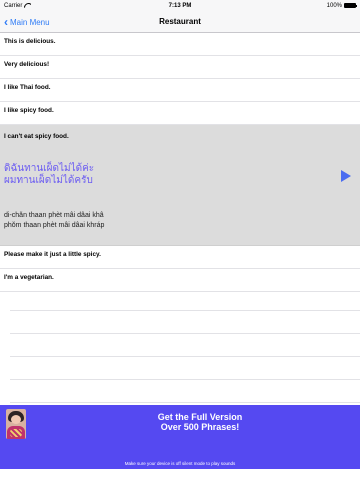 Image resolution: width=360 pixels, height=480 pixels. I want to click on banner-line-1: Get the Full Version, so click(200, 417).